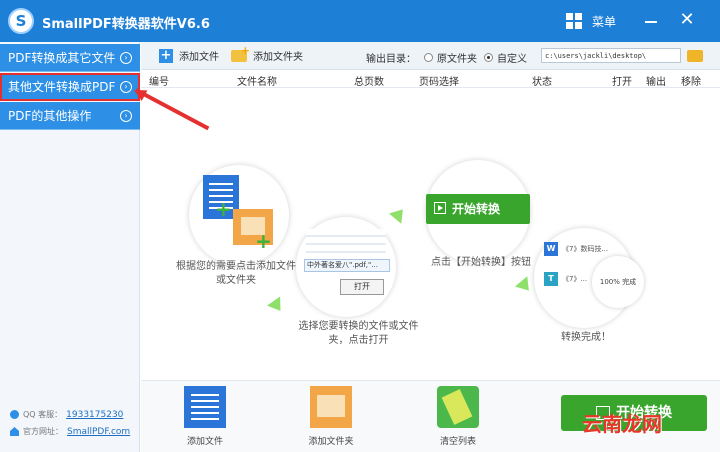 The height and width of the screenshot is (452, 720). I want to click on radio-source-label: 原文件夹, so click(457, 59).